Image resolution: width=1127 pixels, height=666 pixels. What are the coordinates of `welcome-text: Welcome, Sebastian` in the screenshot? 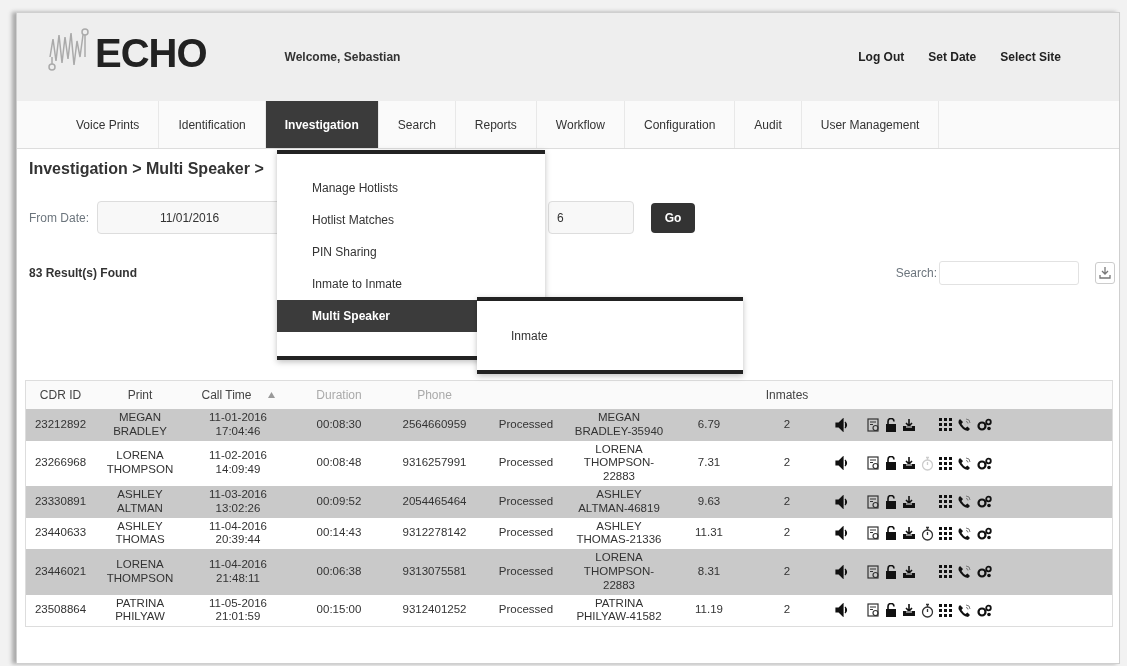 It's located at (342, 57).